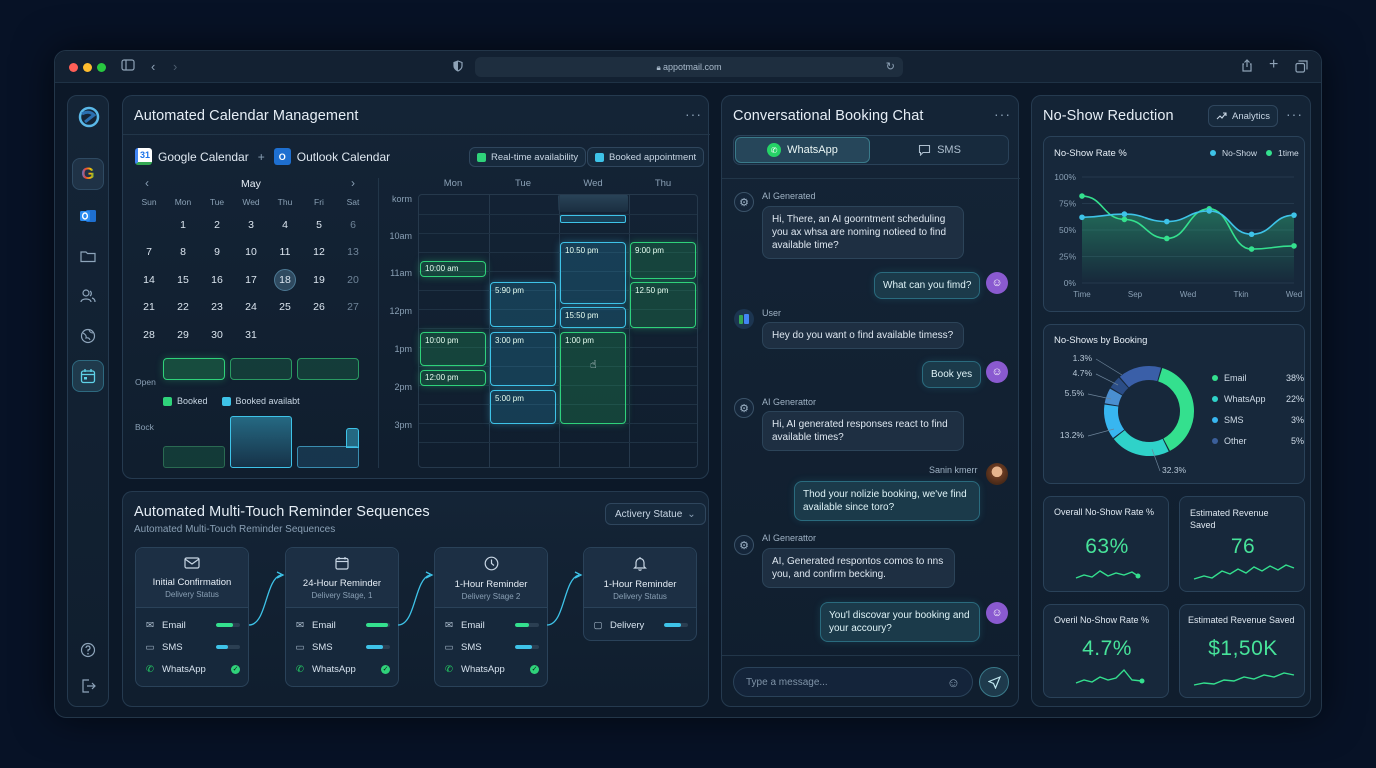  I want to click on calendar-day: 2, so click(217, 225).